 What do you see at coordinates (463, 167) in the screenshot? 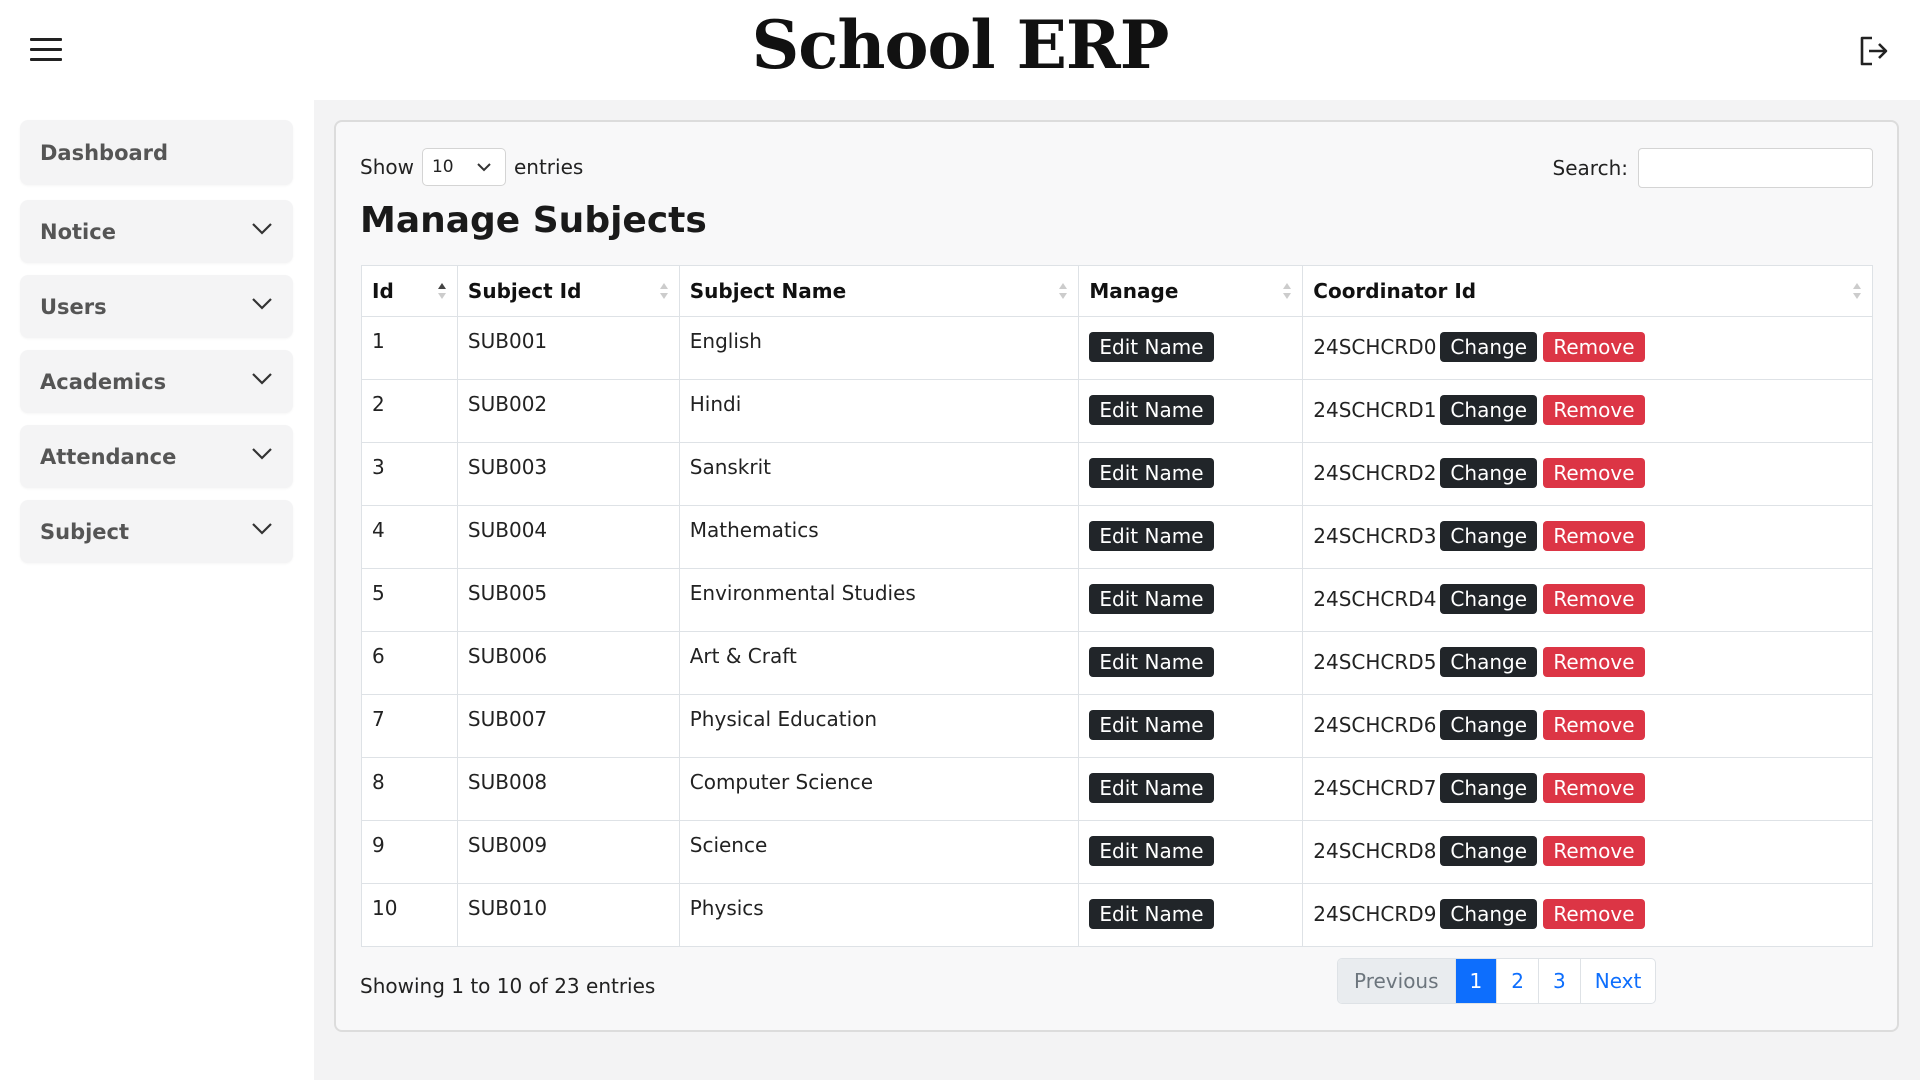
I see `page-length-select: 10` at bounding box center [463, 167].